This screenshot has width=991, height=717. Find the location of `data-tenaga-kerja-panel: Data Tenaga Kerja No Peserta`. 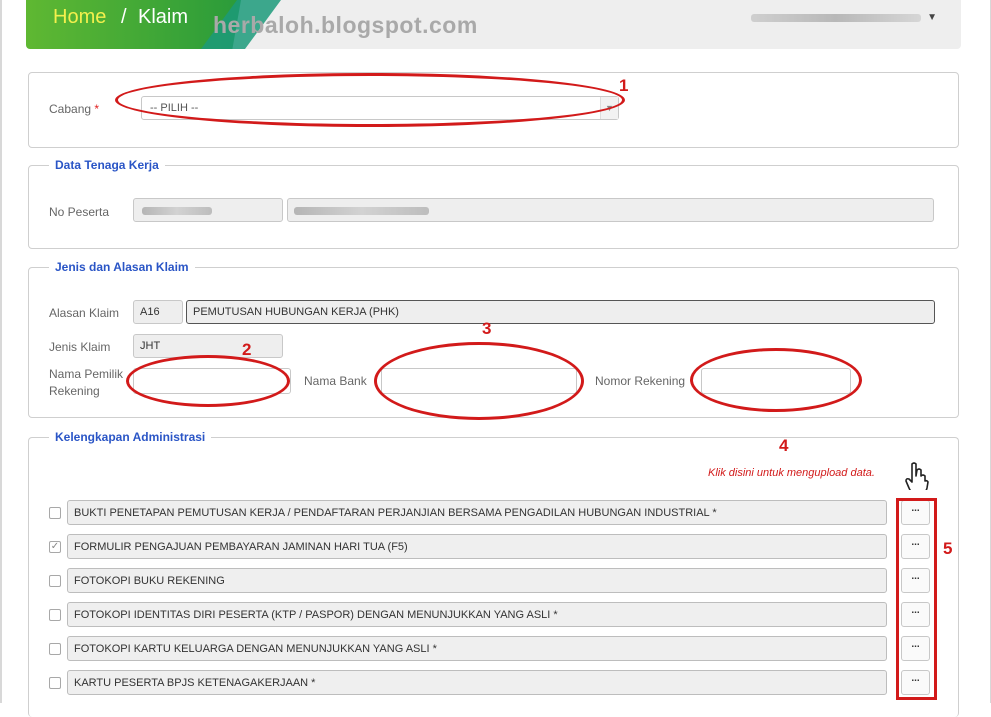

data-tenaga-kerja-panel: Data Tenaga Kerja No Peserta is located at coordinates (493, 203).